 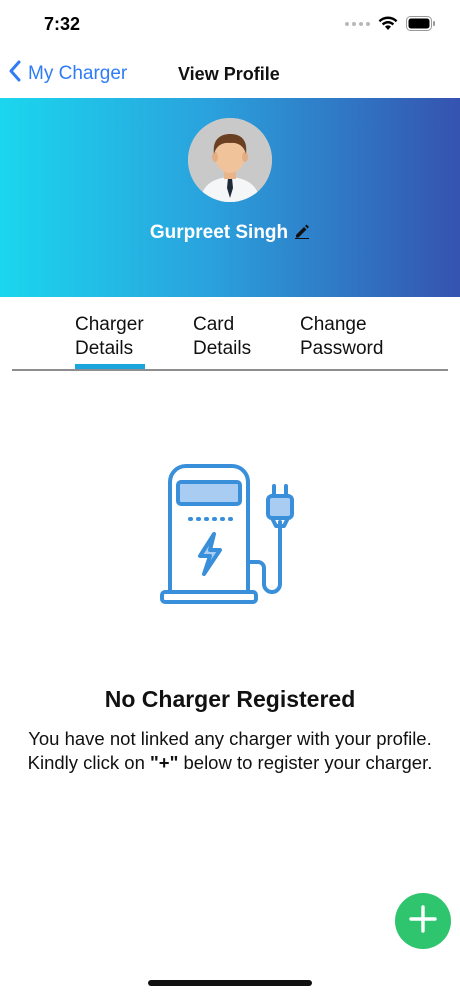 I want to click on empty-state-title: No Charger Registered, so click(x=230, y=699).